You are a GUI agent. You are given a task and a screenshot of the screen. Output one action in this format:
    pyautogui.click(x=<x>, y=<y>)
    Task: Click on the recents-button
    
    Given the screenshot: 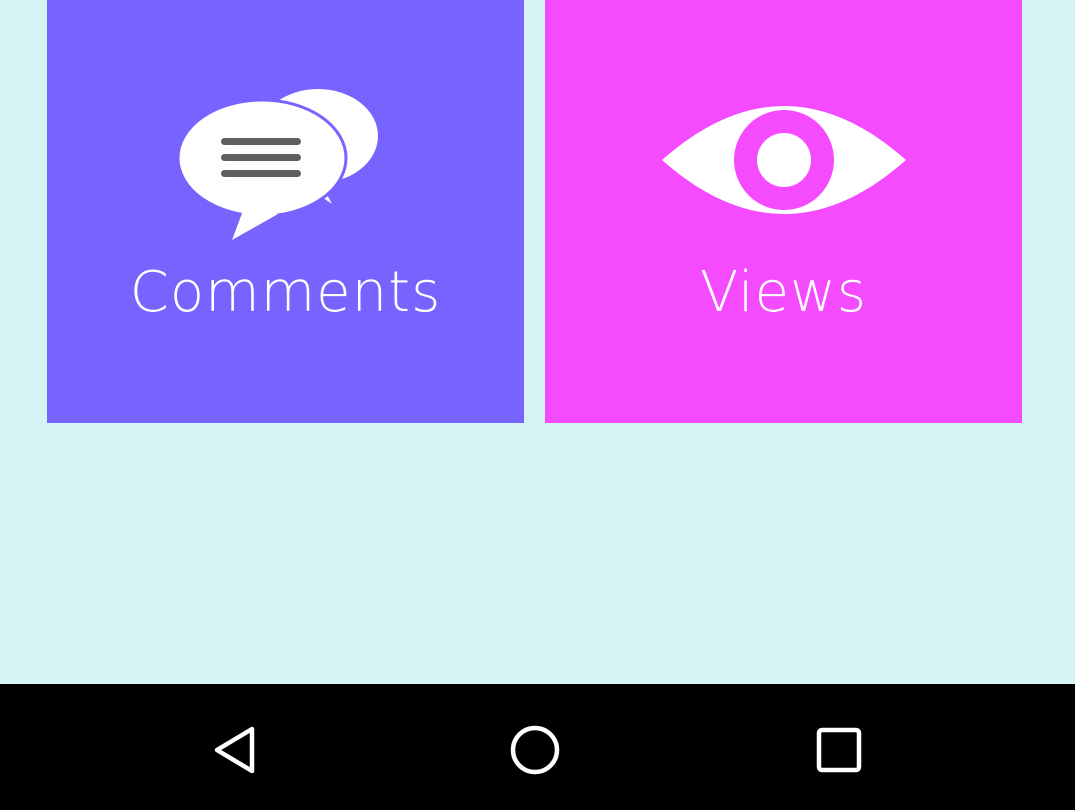 What is the action you would take?
    pyautogui.click(x=839, y=750)
    